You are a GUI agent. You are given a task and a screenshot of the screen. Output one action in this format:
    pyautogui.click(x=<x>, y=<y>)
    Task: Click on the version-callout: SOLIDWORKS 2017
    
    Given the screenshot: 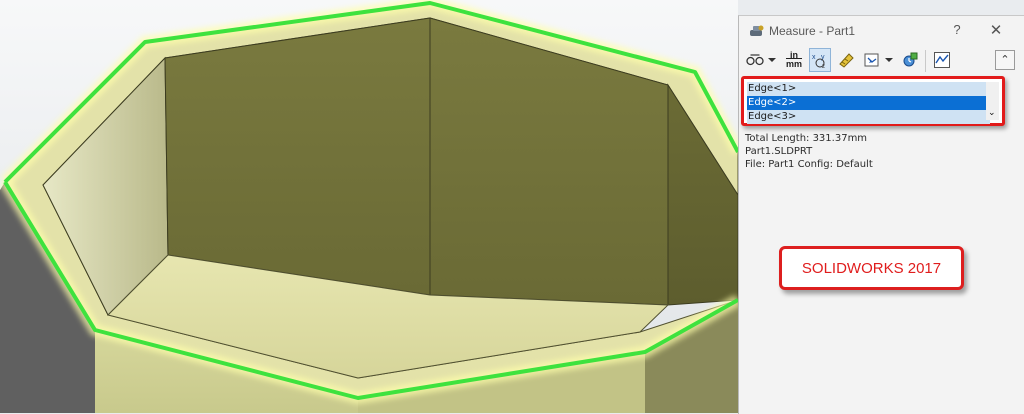 What is the action you would take?
    pyautogui.click(x=871, y=268)
    